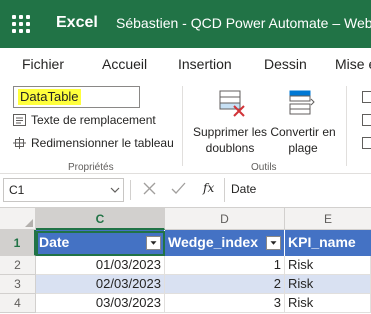 This screenshot has height=314, width=371. I want to click on alt-text-button: Texte de remplacement, so click(93, 120).